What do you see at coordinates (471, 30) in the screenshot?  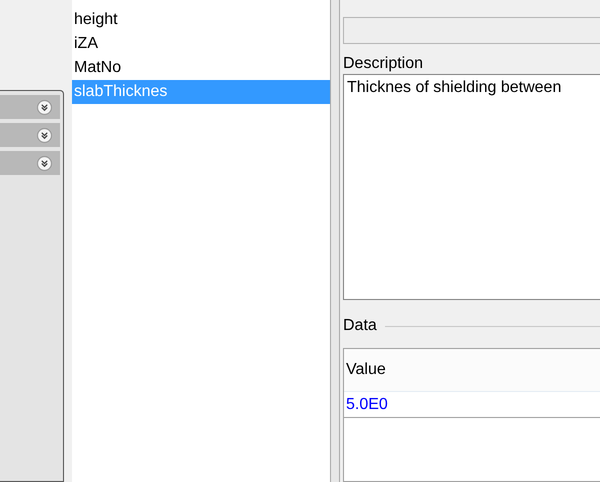 I see `input-field` at bounding box center [471, 30].